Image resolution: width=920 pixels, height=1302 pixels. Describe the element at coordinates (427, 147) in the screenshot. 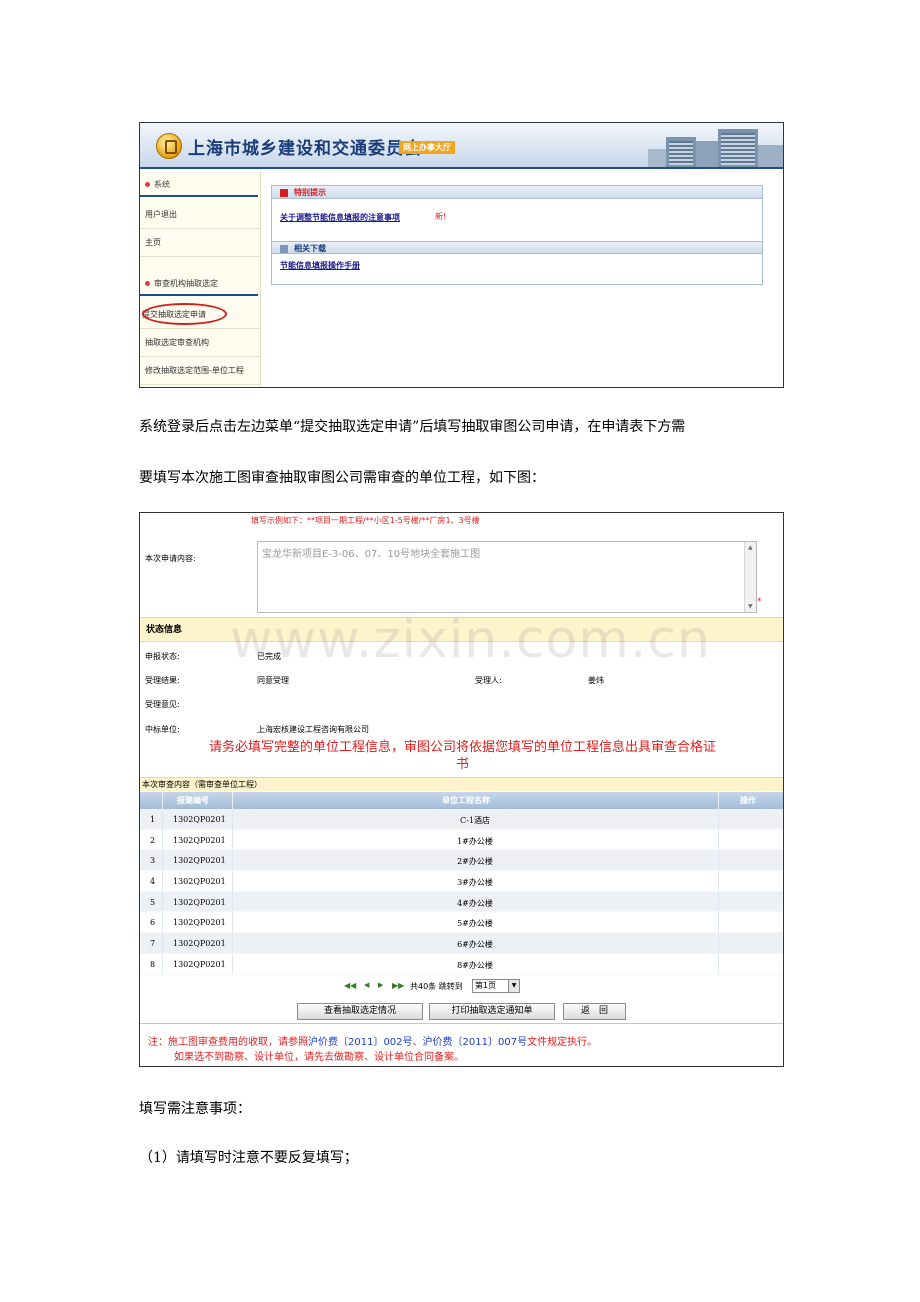

I see `portal-badge: 网上办事大厅` at that location.